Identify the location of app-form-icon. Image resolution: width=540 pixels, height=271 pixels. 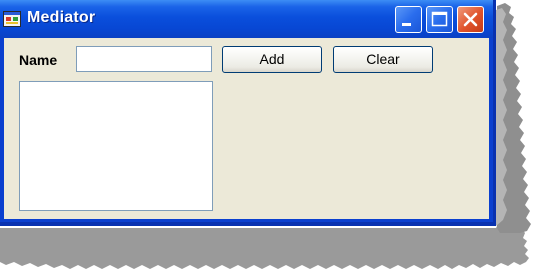
(12, 19).